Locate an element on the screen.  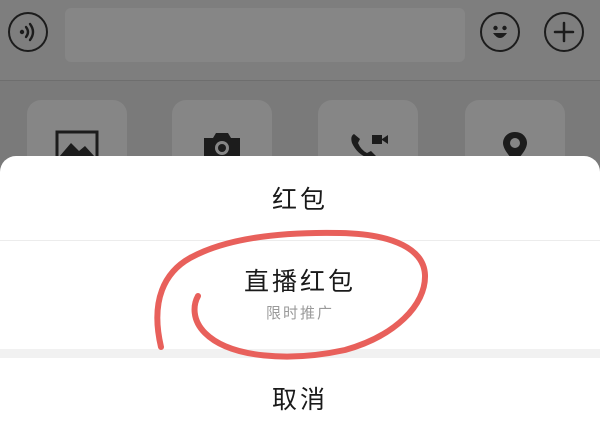
emoji-icon is located at coordinates (500, 31).